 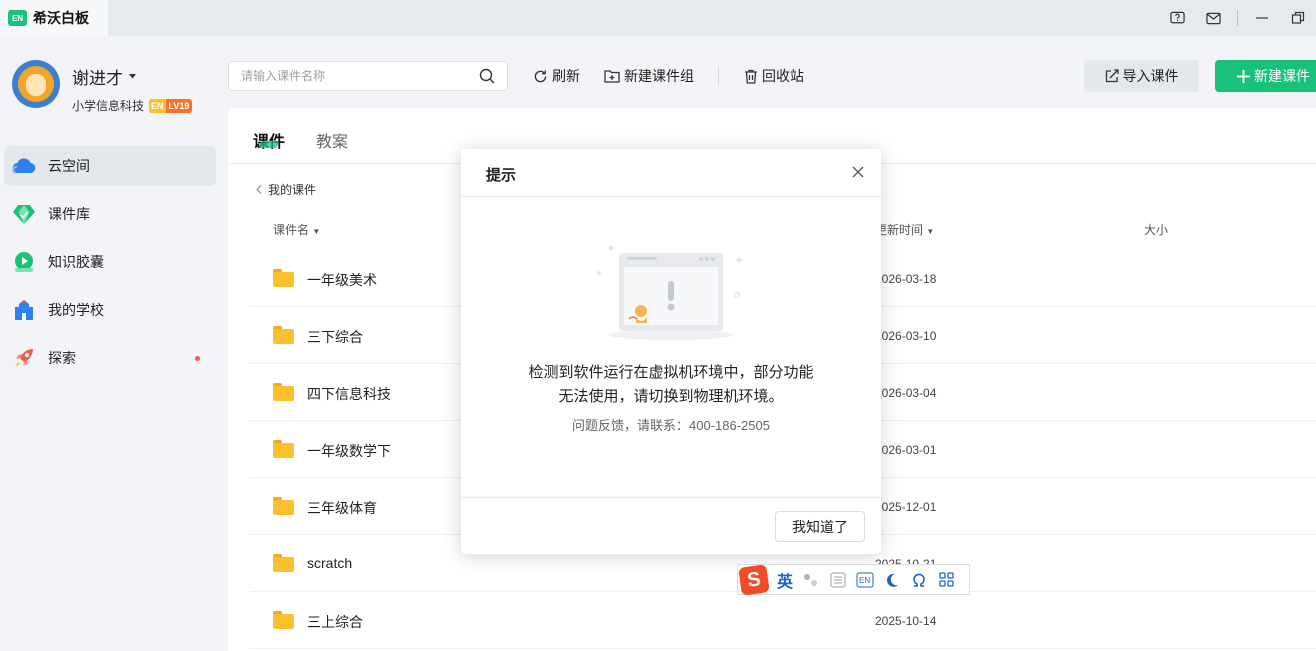 What do you see at coordinates (671, 385) in the screenshot?
I see `dialog-message: 检测到软件运行在虚拟机环境中，部分功能 无法使用，请切换到物理机环境。` at bounding box center [671, 385].